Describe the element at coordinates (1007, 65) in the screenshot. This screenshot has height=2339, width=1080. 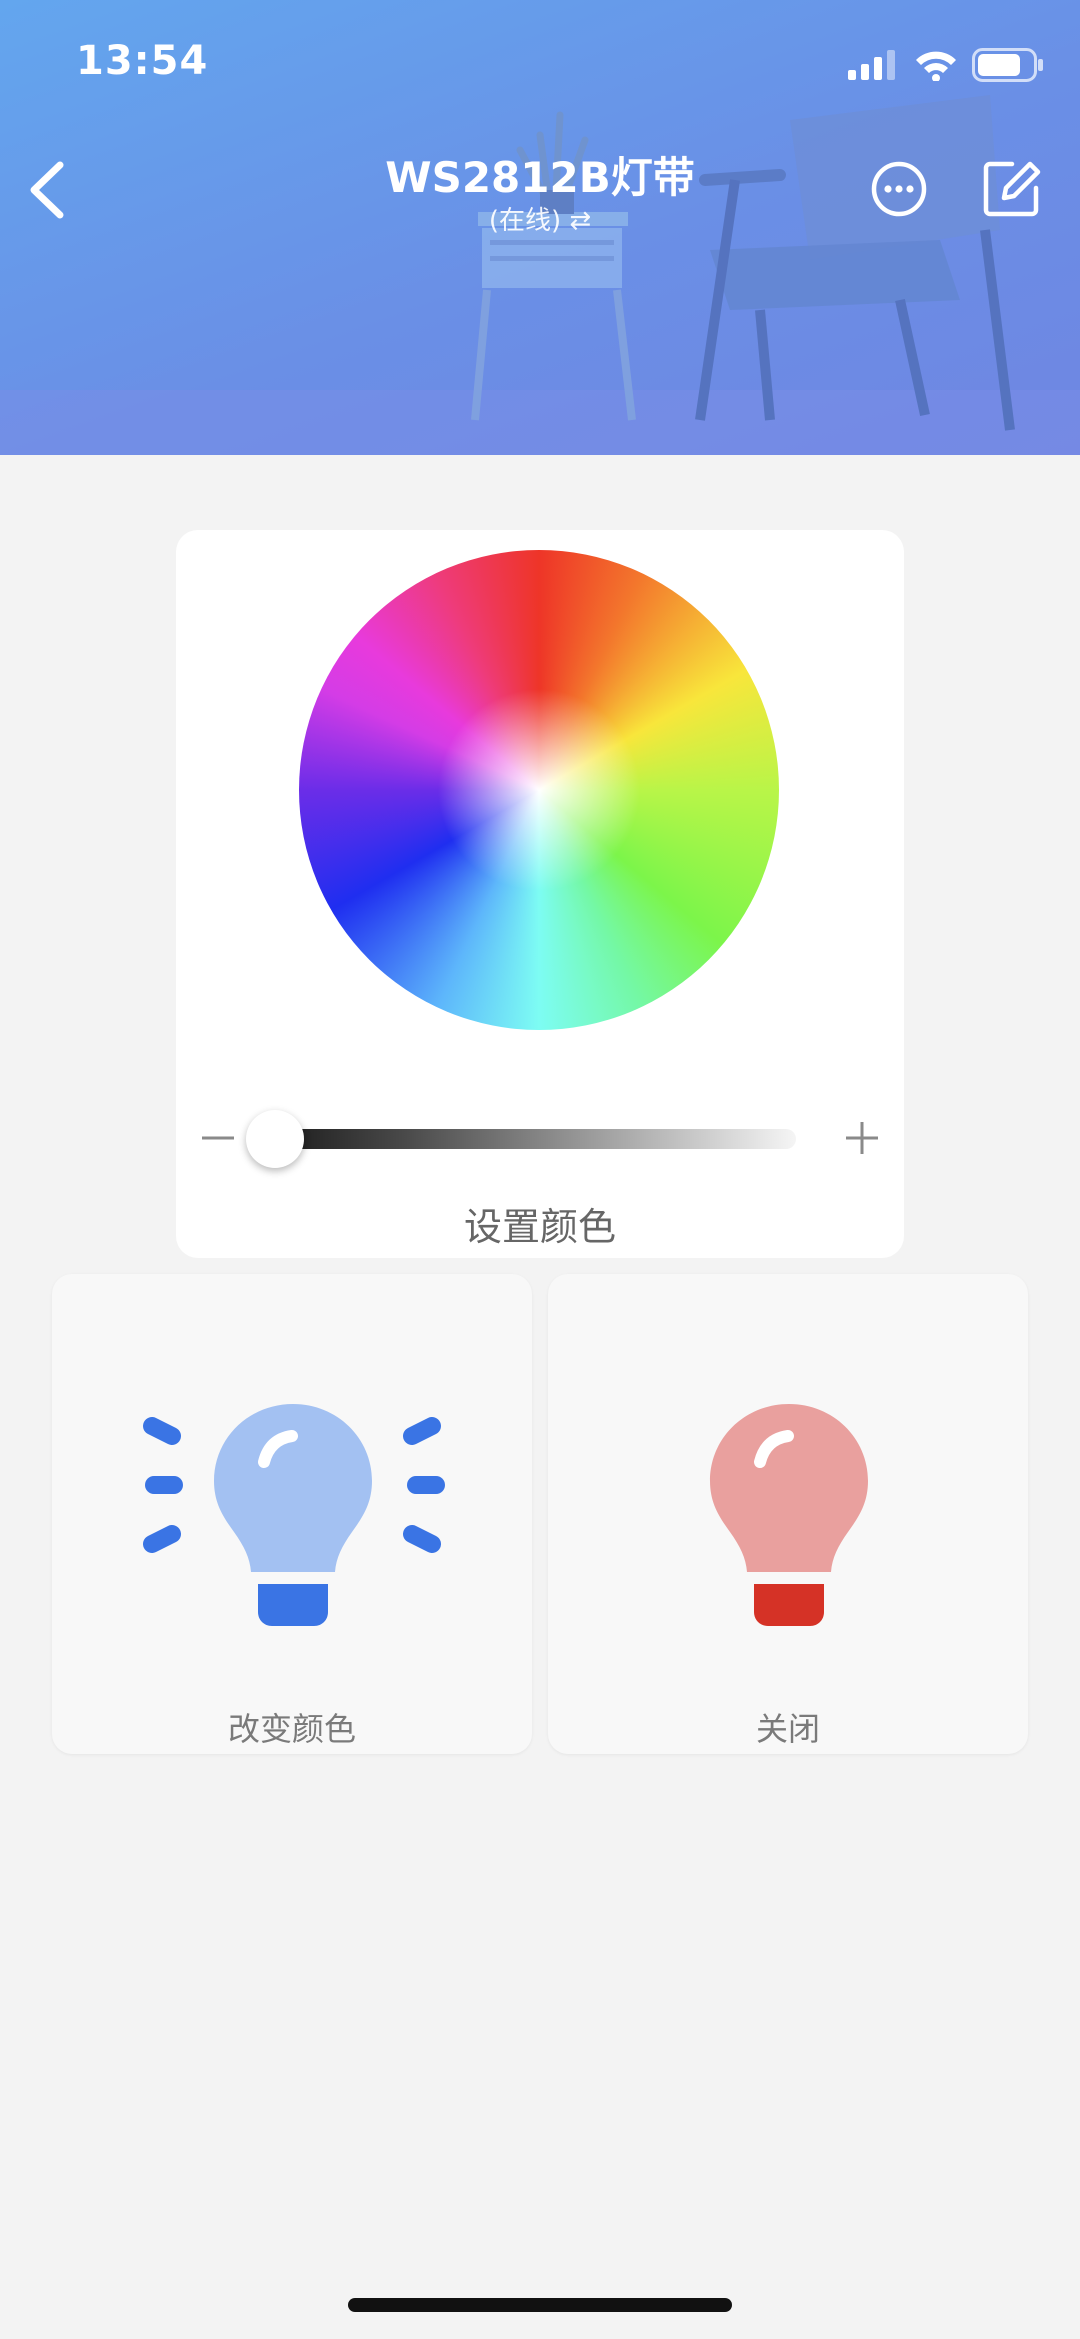
I see `battery-icon` at that location.